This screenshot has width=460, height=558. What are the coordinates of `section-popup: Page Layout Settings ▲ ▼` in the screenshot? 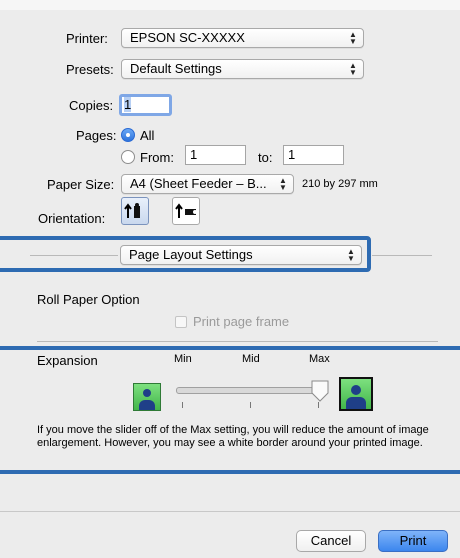 It's located at (241, 255).